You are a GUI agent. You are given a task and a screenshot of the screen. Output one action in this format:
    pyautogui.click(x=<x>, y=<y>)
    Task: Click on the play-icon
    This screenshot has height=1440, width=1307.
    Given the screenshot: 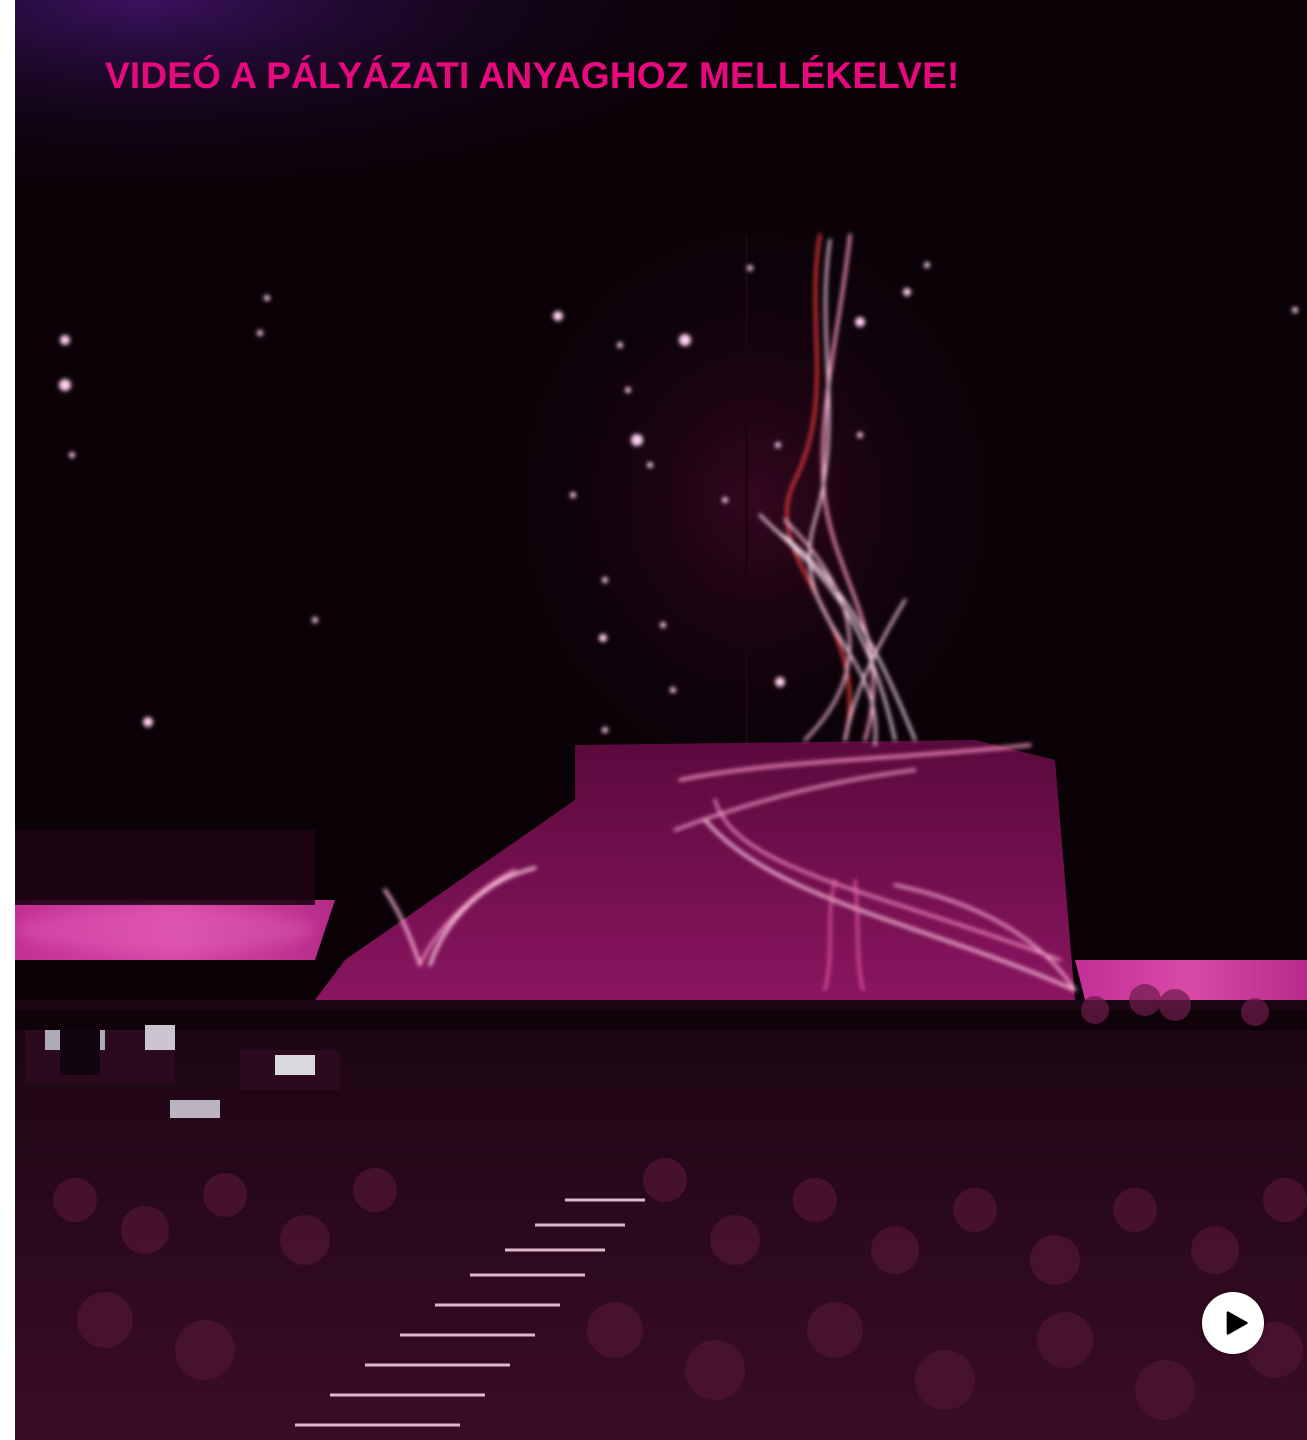 What is the action you would take?
    pyautogui.click(x=1237, y=1323)
    